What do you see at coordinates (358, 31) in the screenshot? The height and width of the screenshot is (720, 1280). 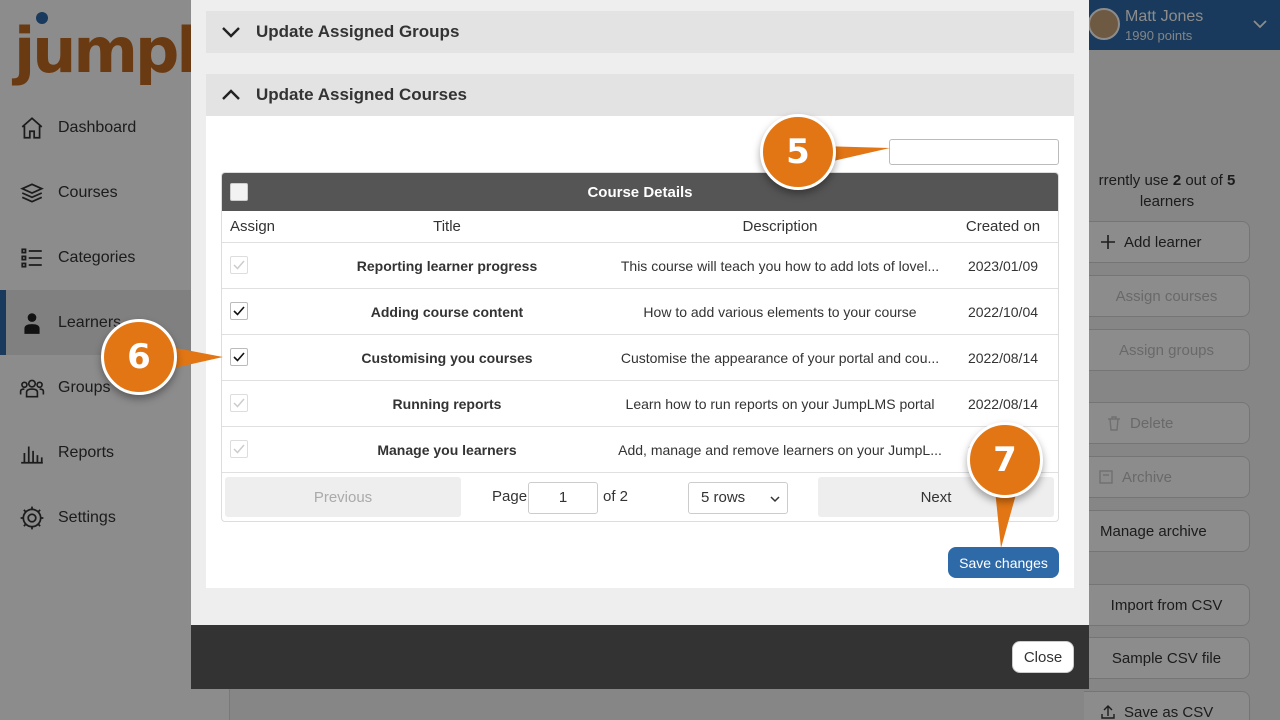 I see `groups-accordion-title: Update Assigned Groups` at bounding box center [358, 31].